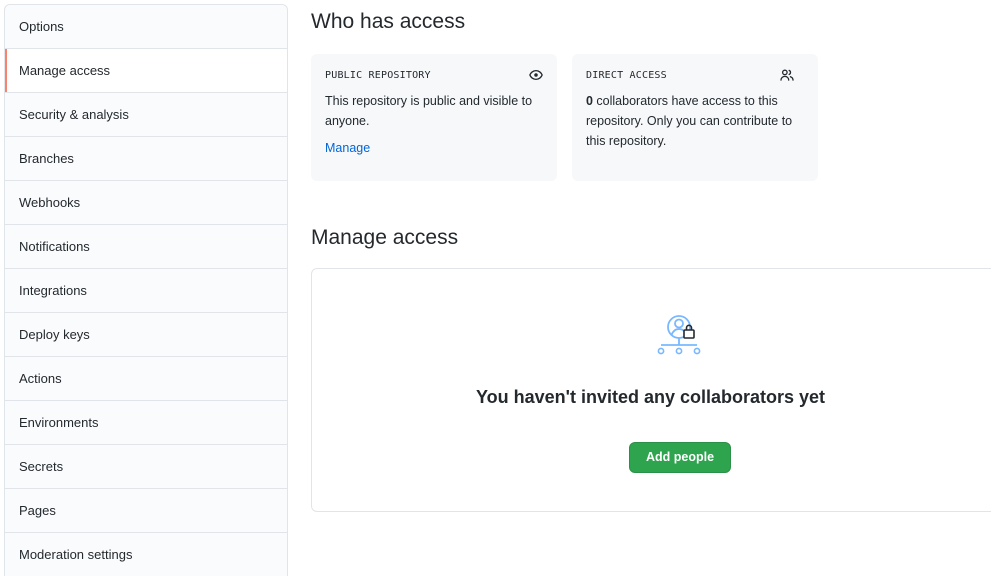  Describe the element at coordinates (146, 70) in the screenshot. I see `sidebar-item-manage-access: Manage access` at that location.